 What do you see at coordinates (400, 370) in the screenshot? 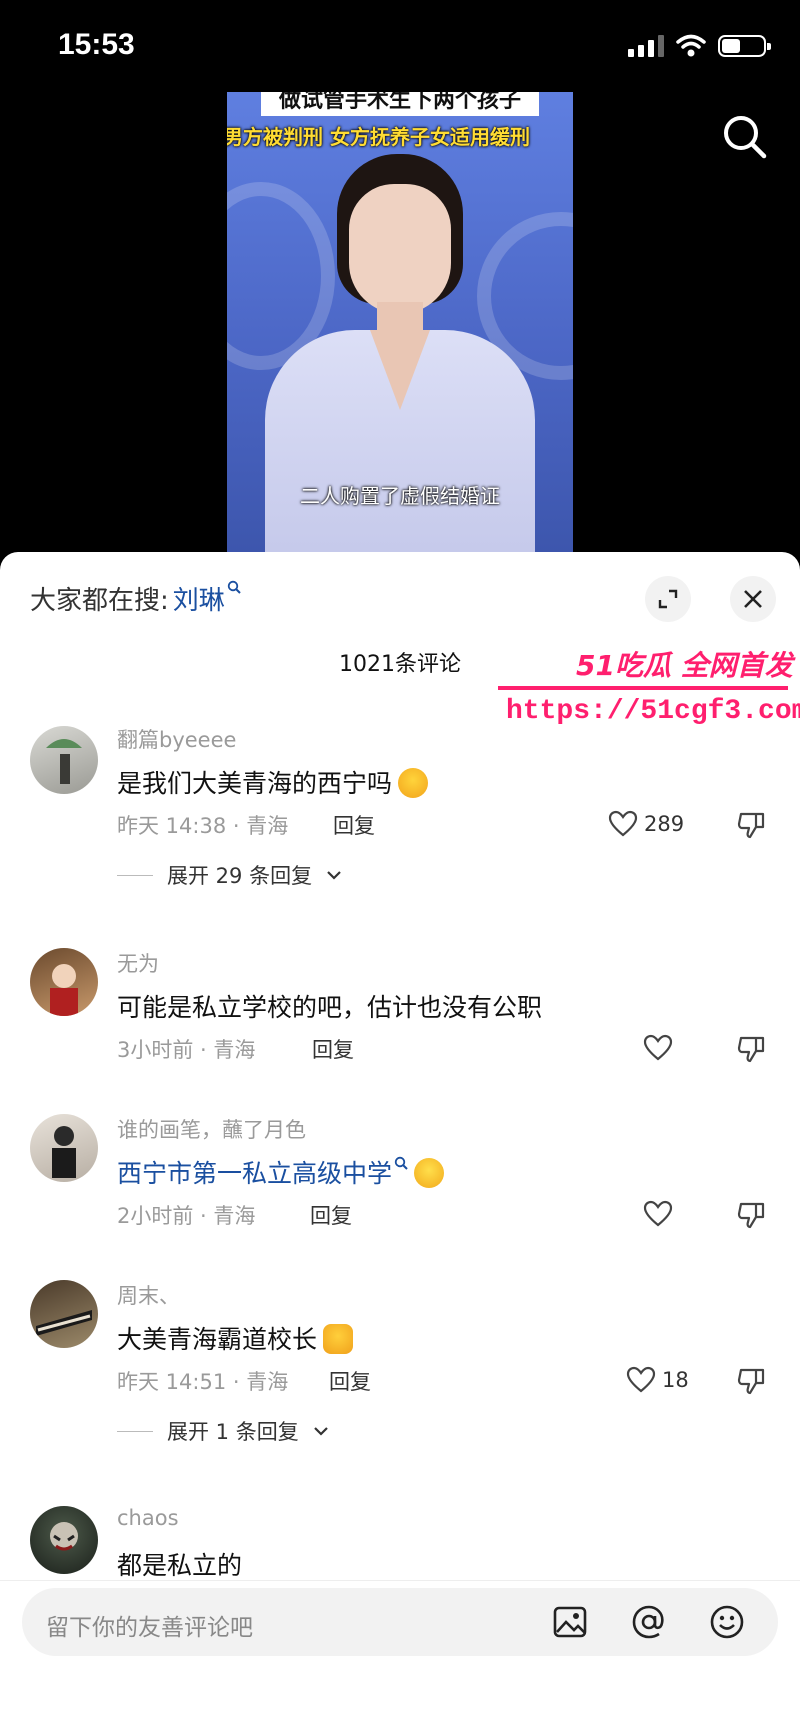
I see `news-anchor-collar` at bounding box center [400, 370].